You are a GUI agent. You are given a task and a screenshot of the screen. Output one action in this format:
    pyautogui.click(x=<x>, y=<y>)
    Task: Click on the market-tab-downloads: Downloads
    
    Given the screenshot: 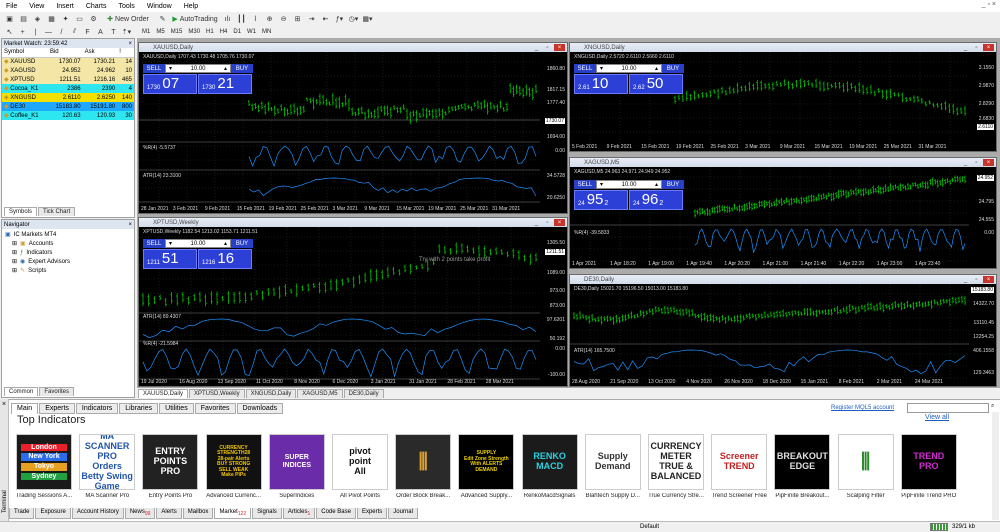 What is the action you would take?
    pyautogui.click(x=260, y=408)
    